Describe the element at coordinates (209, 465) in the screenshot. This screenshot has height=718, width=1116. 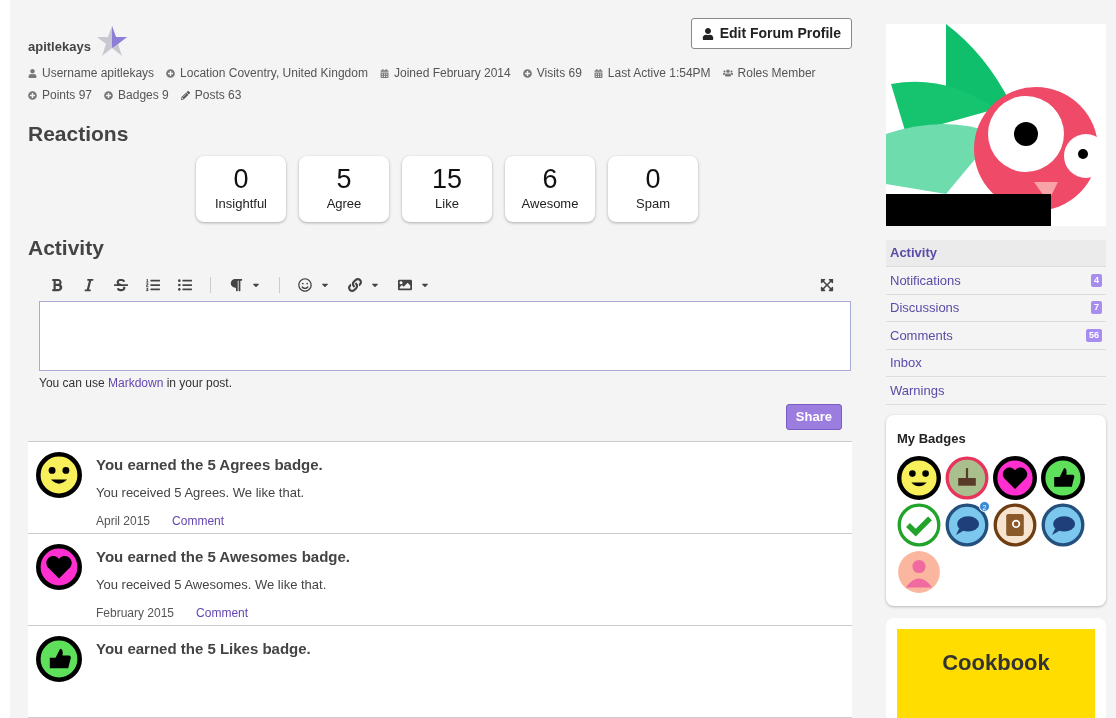
I see `activity-title: You earned the 5 Agrees badge.` at that location.